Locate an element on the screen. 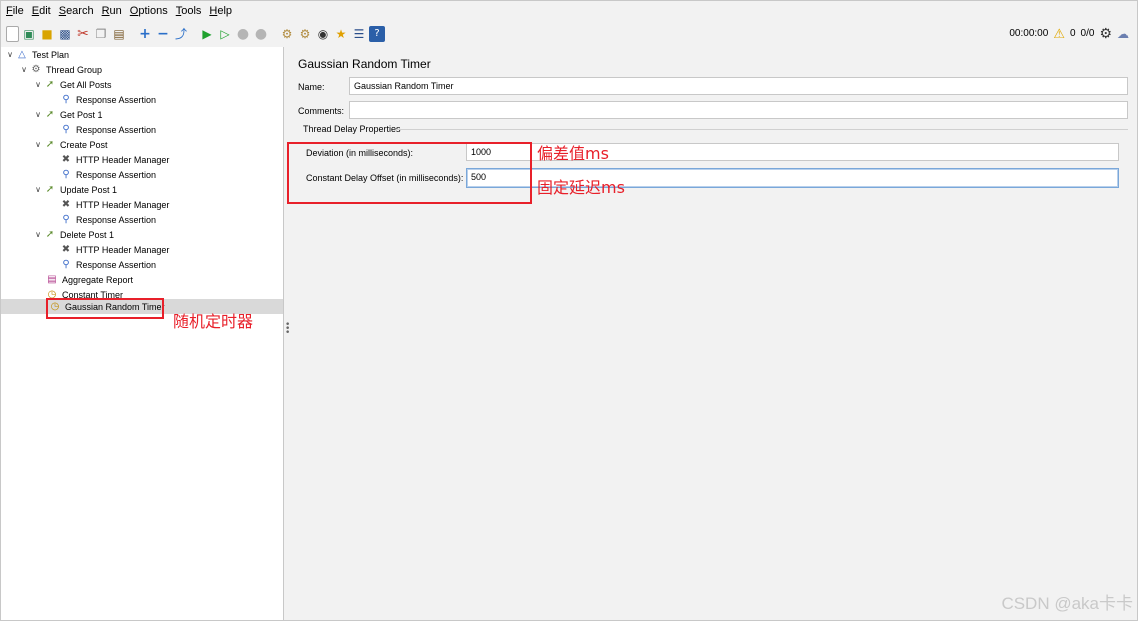 The image size is (1138, 621). tree-node-create-post: ∨ ➚ Create Post is located at coordinates (70, 144).